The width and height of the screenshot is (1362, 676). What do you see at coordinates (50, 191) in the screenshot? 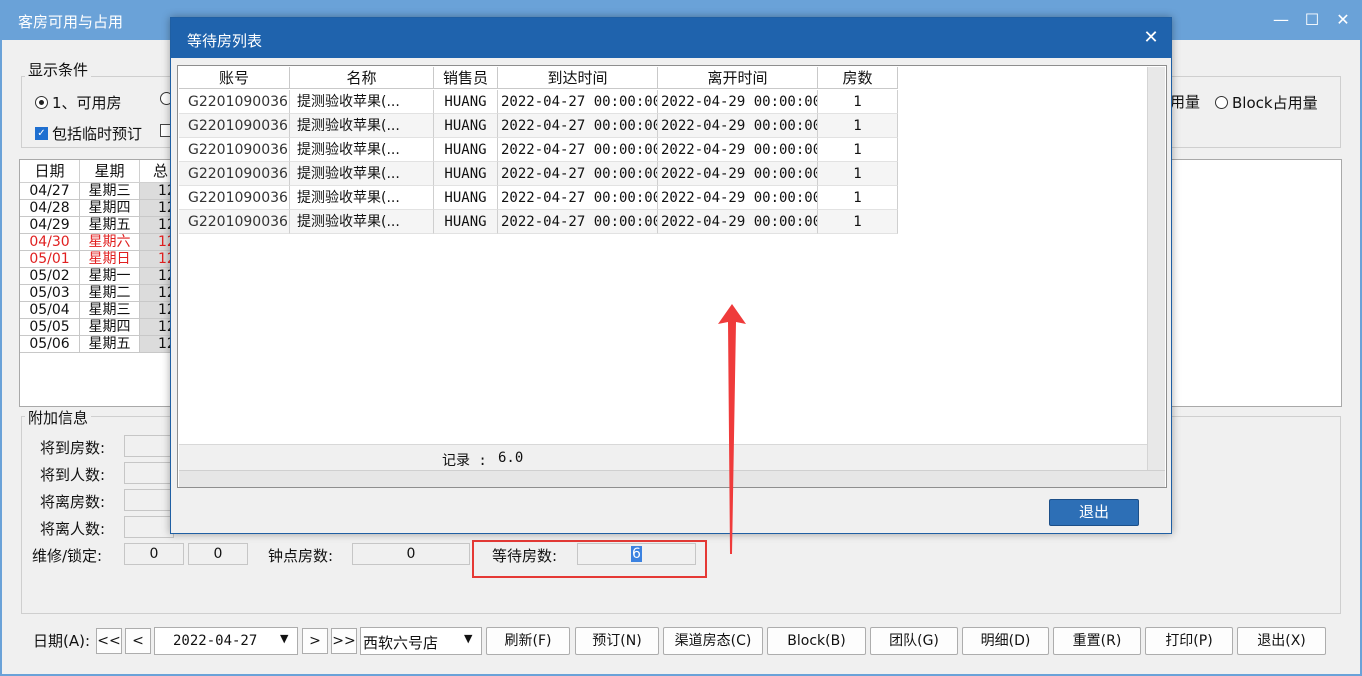
I see `cell-date: 04/27` at bounding box center [50, 191].